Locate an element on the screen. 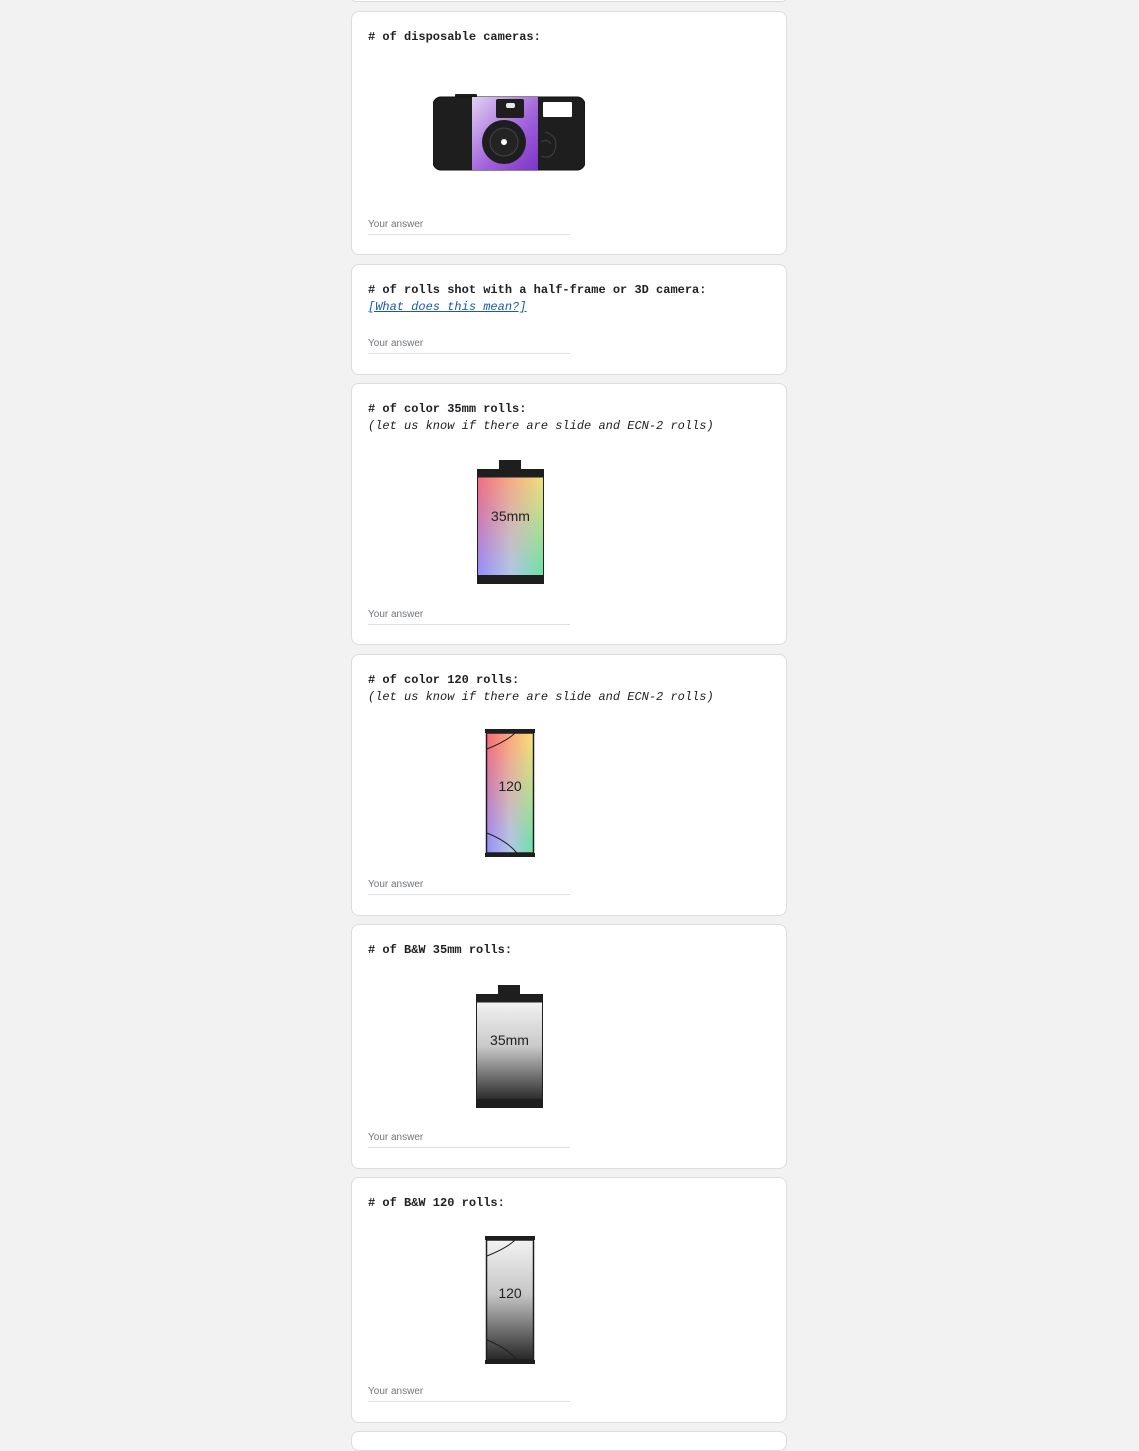 The height and width of the screenshot is (1451, 1139). answer-input-bw-35mm is located at coordinates (469, 1137).